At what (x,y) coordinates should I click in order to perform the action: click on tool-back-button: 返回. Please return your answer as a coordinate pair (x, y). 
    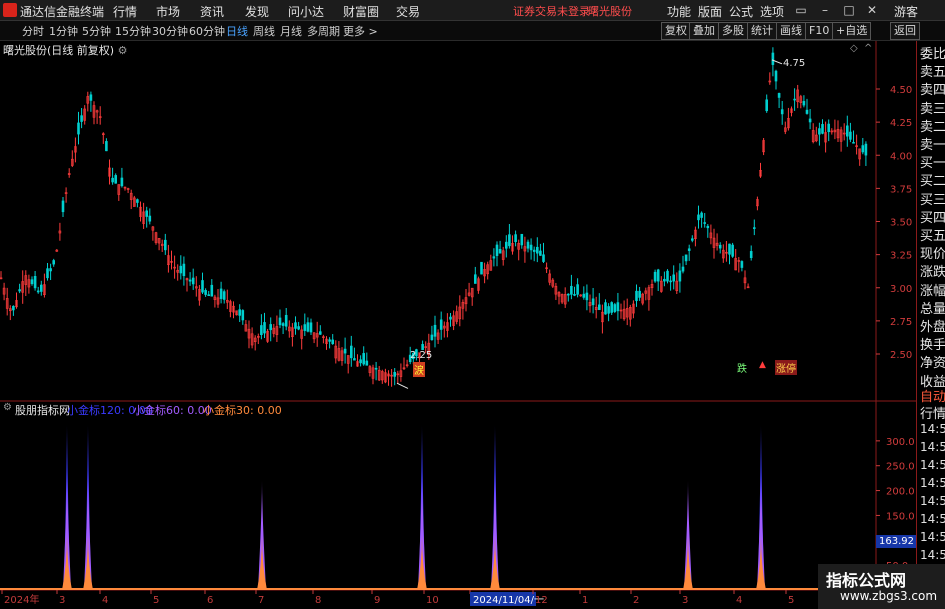
    Looking at the image, I should click on (905, 31).